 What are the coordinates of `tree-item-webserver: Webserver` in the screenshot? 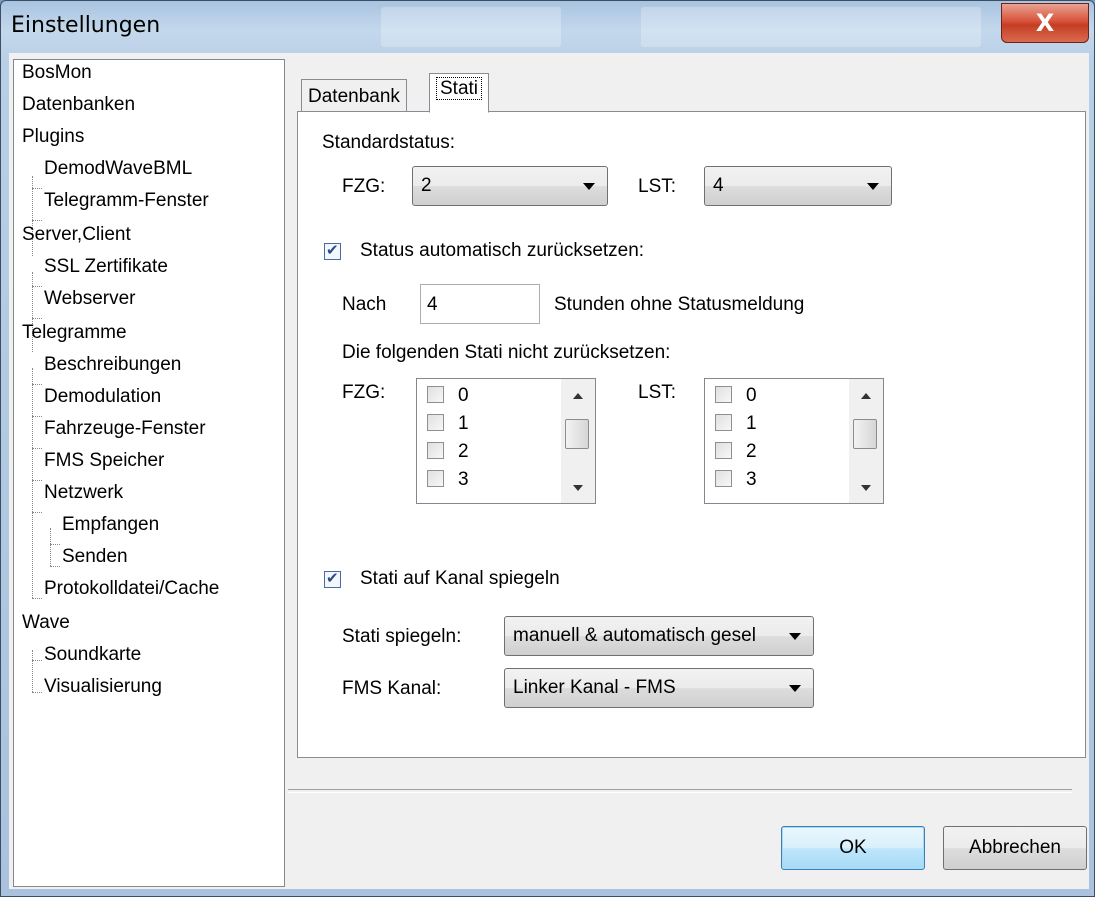 It's located at (90, 299).